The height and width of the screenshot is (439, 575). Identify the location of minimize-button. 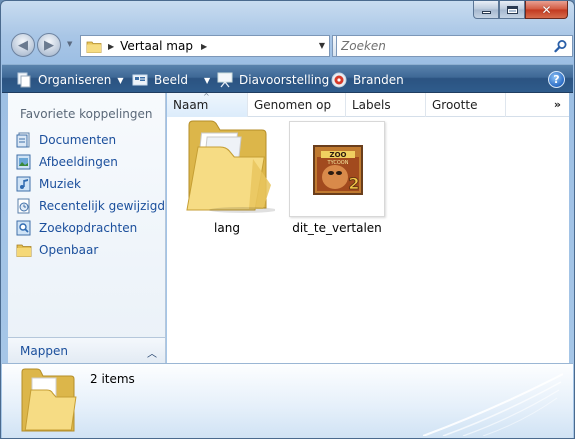
(486, 10).